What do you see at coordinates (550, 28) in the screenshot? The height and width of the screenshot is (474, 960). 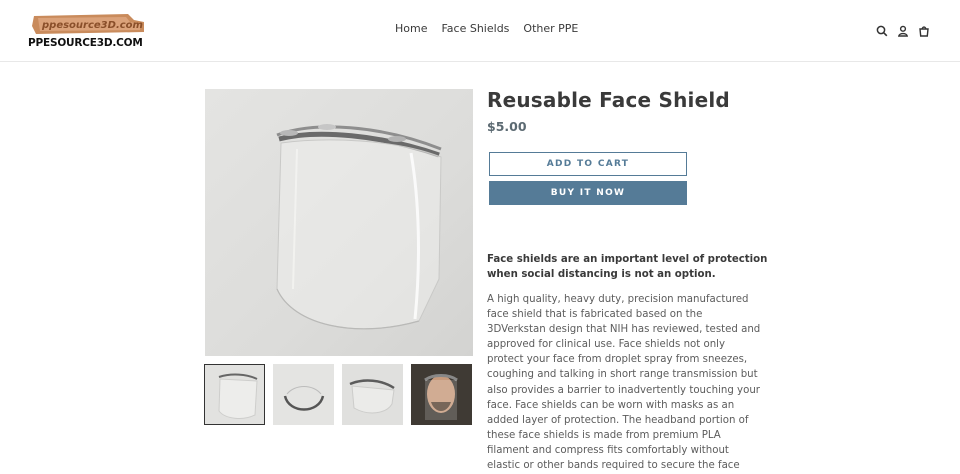 I see `nav-other-ppe: Other PPE` at bounding box center [550, 28].